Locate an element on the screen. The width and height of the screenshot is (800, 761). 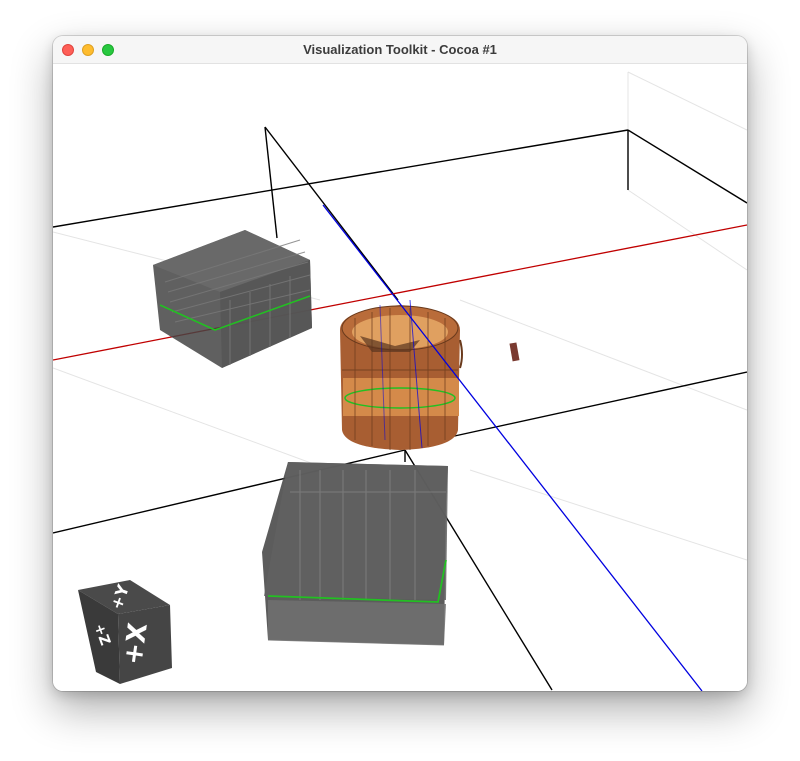
title-bar: Visualization Toolkit - Cocoa #1 is located at coordinates (400, 50).